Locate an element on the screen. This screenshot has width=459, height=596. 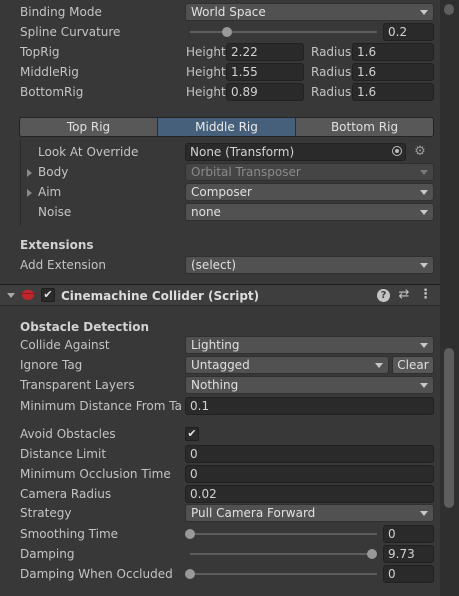
extensions-header-row: Extensions is located at coordinates (220, 245).